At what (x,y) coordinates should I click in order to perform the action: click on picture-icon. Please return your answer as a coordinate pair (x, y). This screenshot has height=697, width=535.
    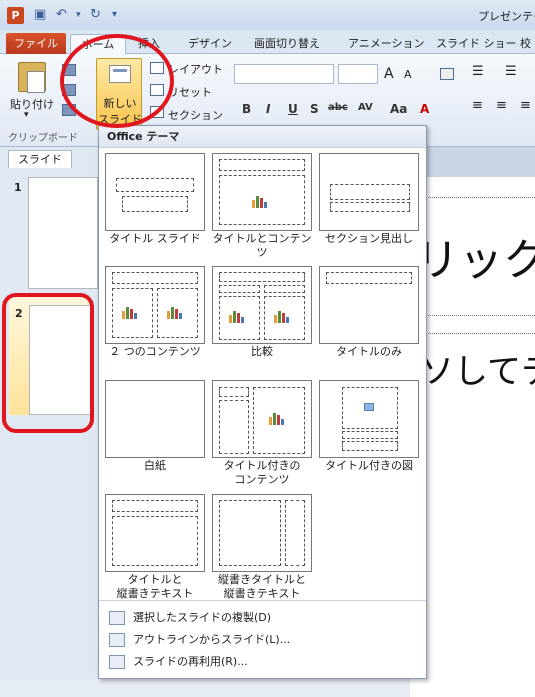
    Looking at the image, I should click on (369, 407).